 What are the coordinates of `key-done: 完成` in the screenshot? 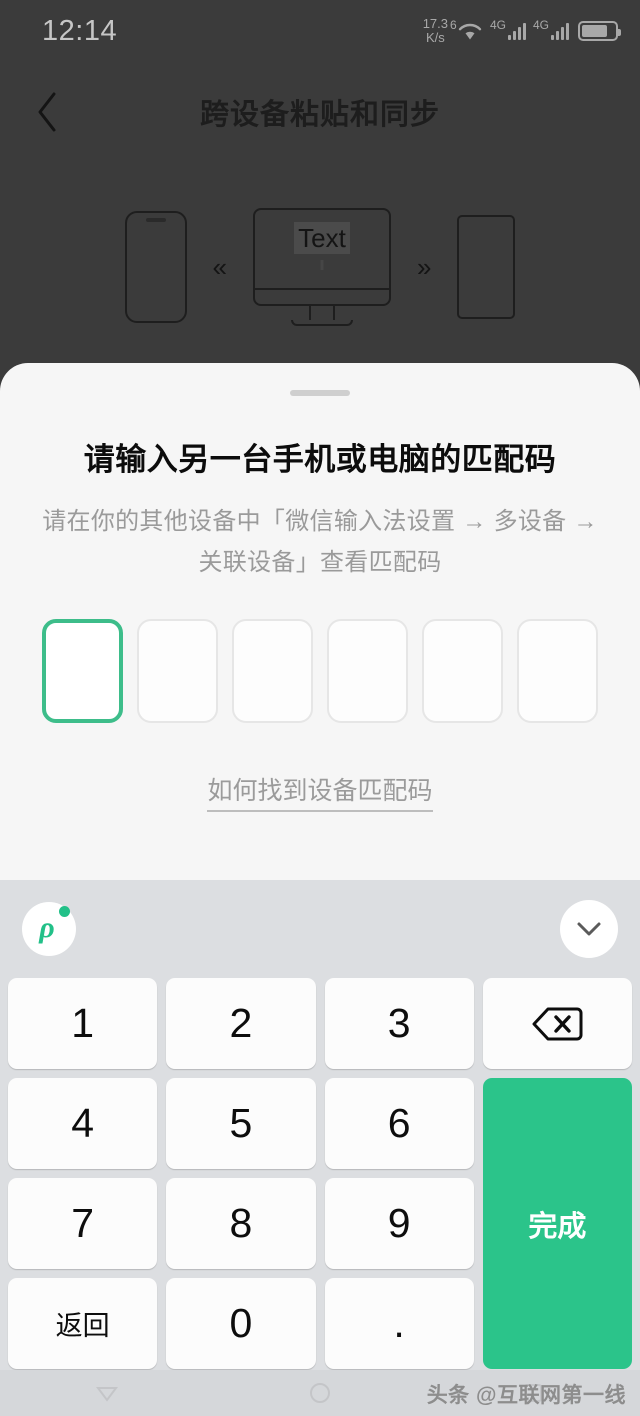 It's located at (557, 1223).